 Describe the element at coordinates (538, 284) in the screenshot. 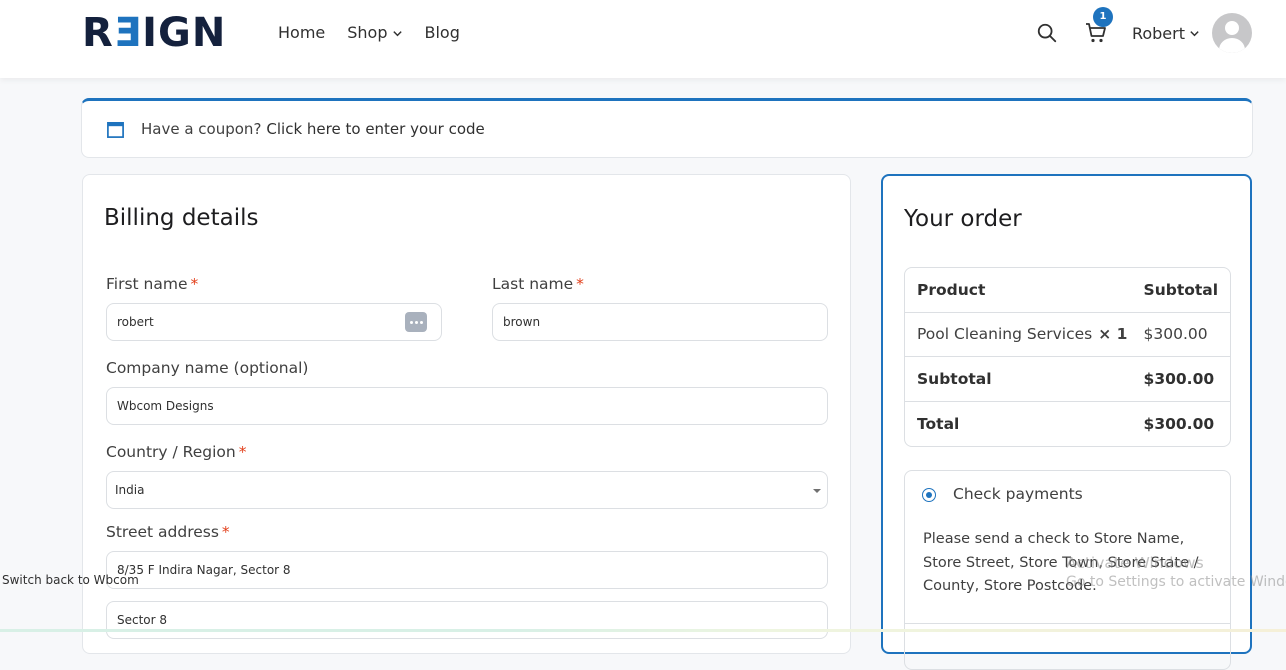

I see `last-name-label: Last name *` at that location.